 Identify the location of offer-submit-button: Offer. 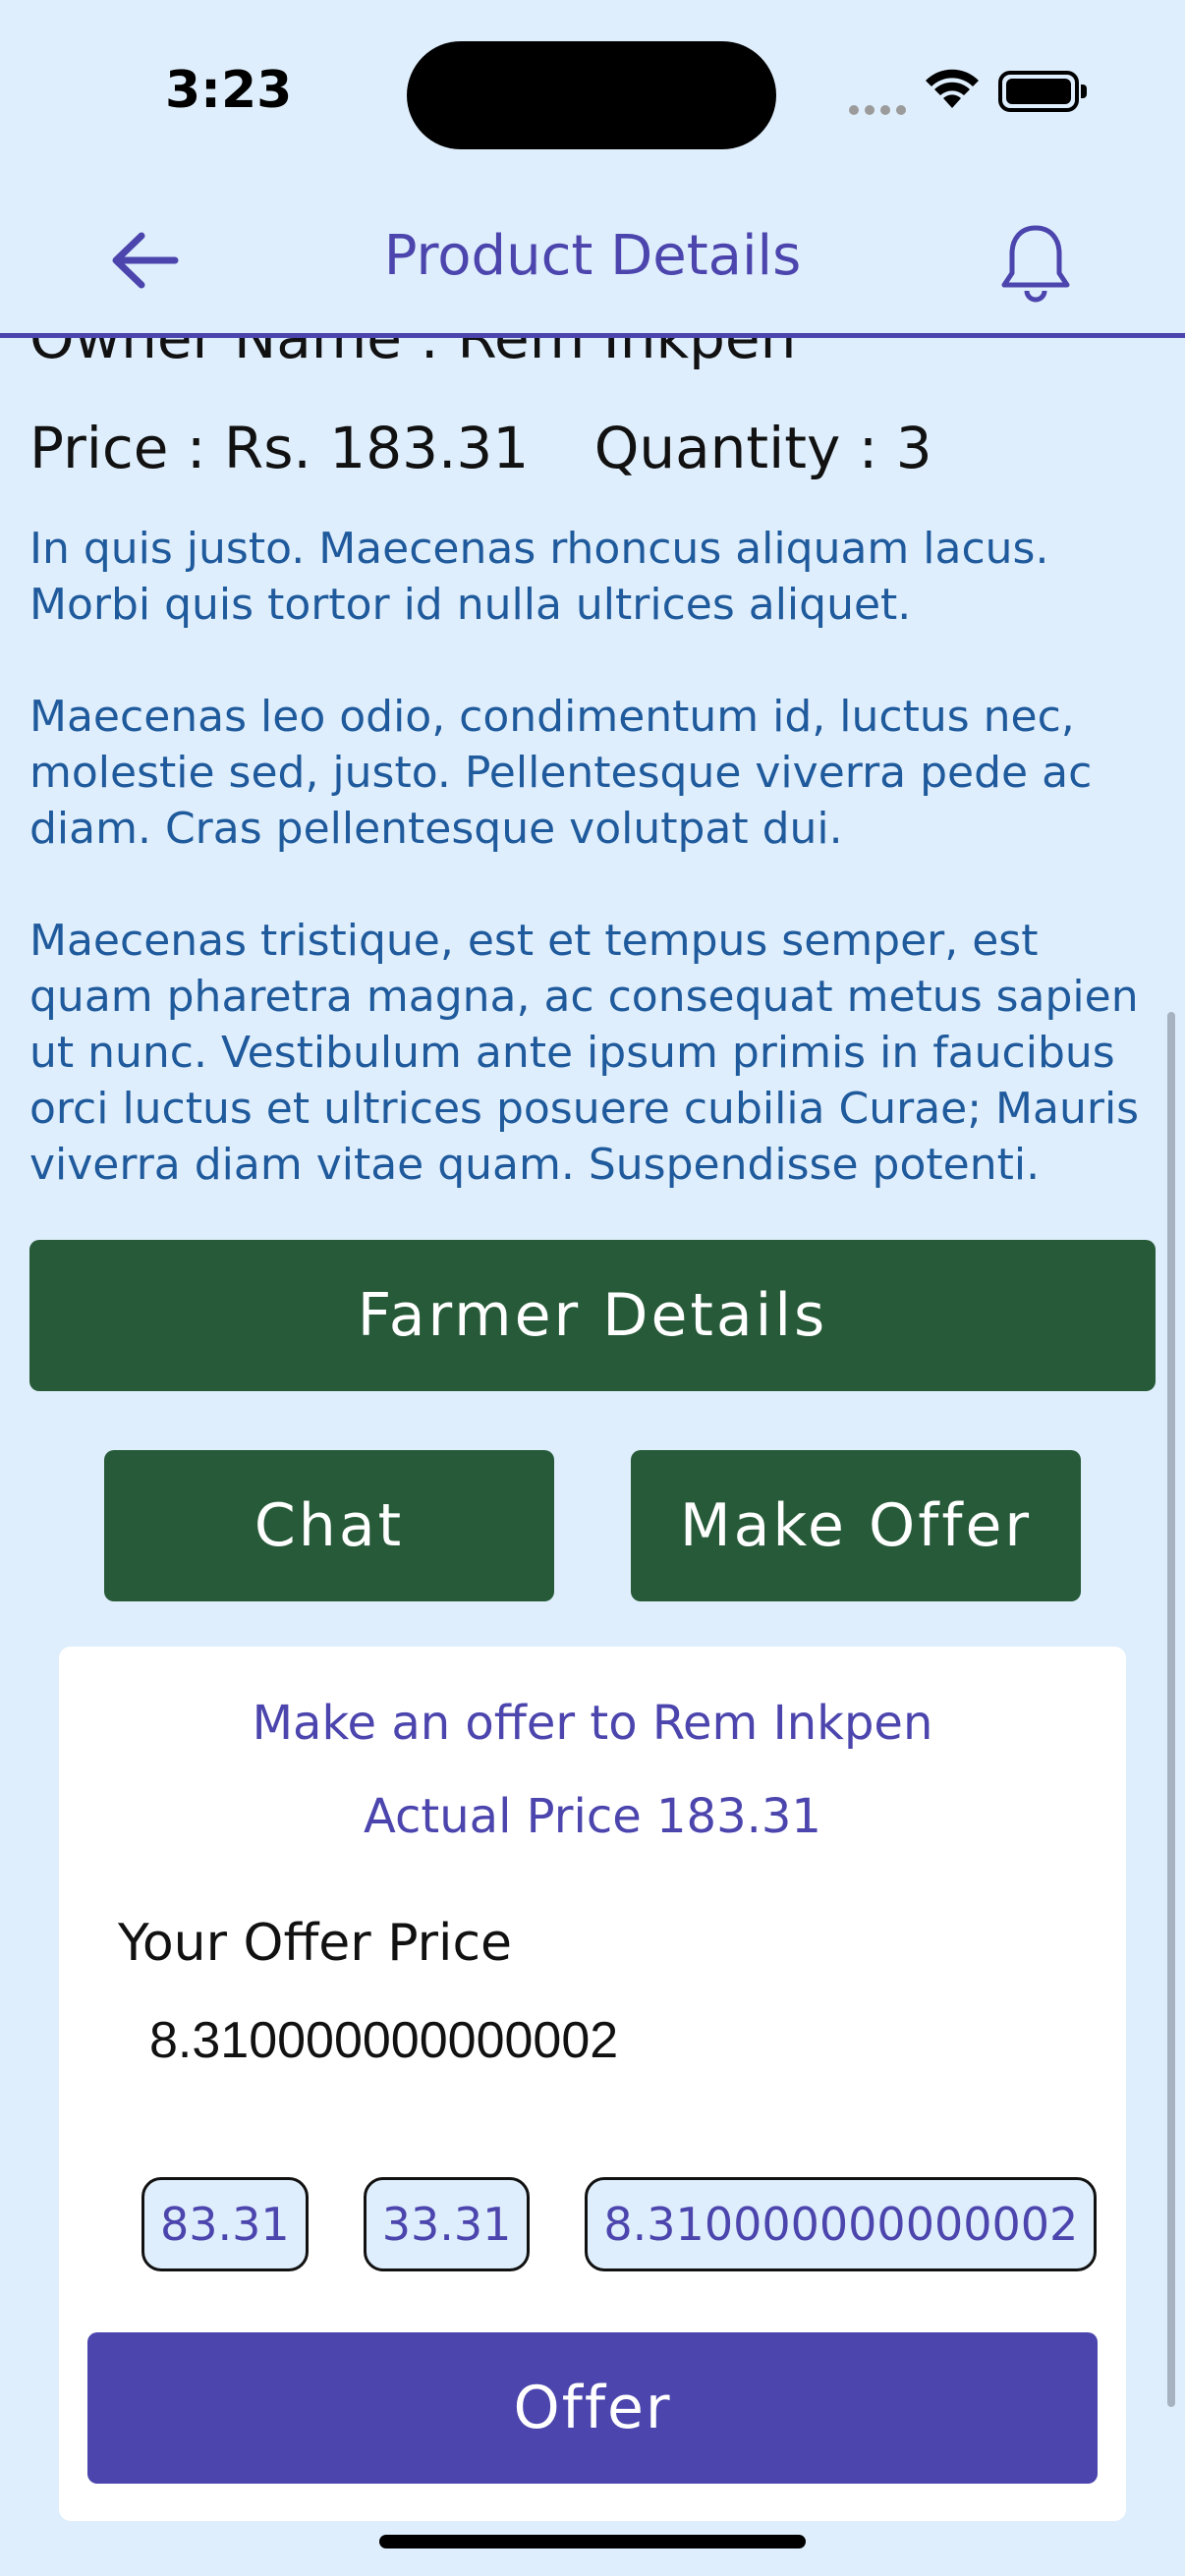
(592, 2408).